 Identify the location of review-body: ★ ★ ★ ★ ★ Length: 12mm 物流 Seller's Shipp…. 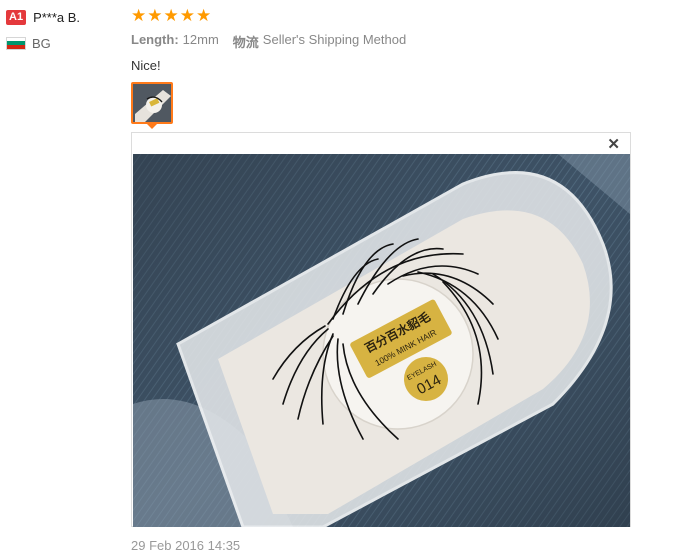
(381, 40).